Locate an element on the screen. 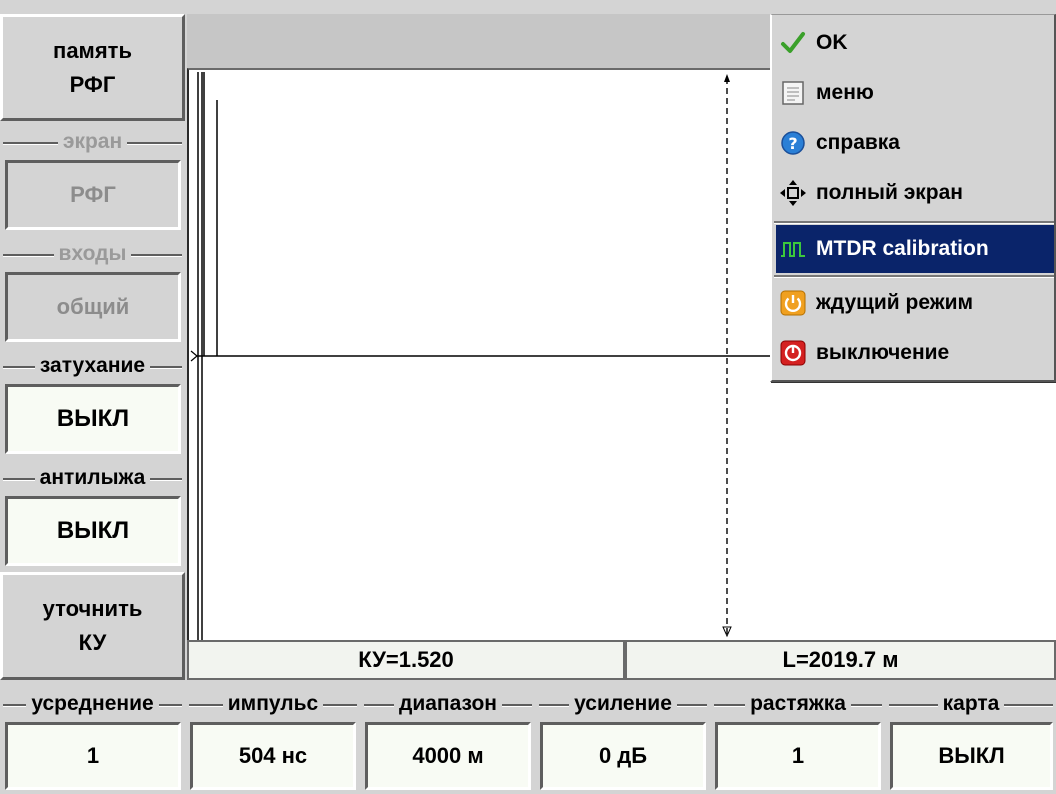 The height and width of the screenshot is (794, 1056). map-label: карта is located at coordinates (971, 704).